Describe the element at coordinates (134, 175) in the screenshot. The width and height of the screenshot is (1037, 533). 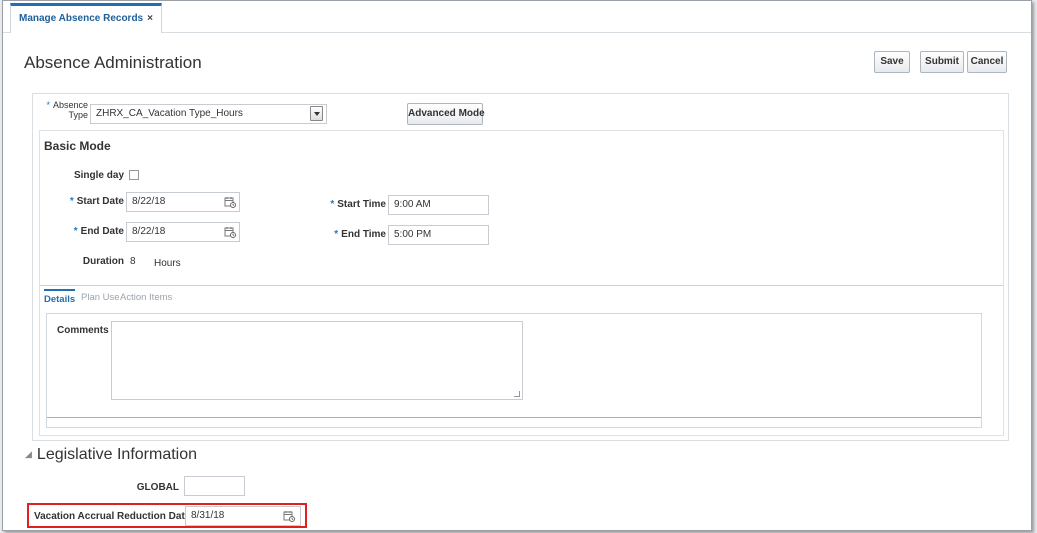
I see `single-day-checkbox` at that location.